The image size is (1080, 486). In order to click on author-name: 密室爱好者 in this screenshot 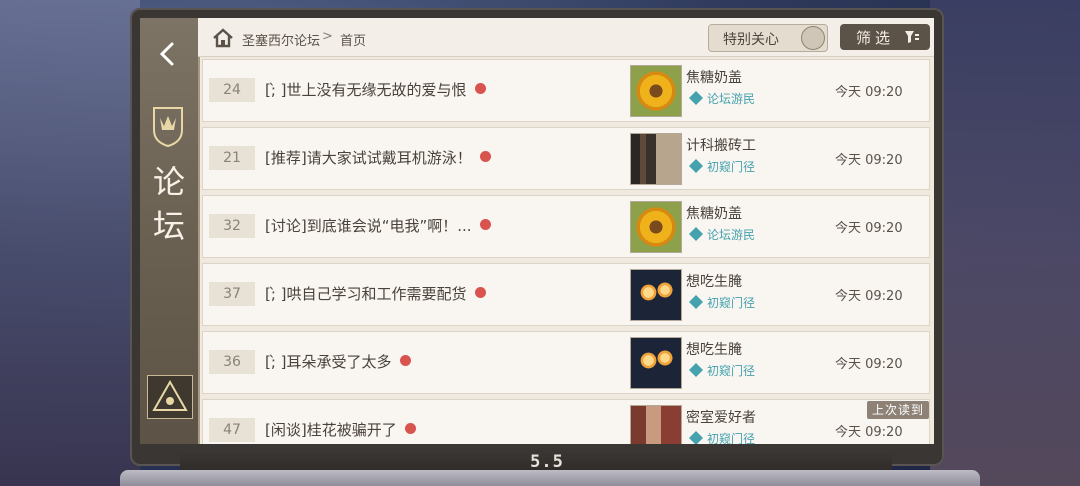, I will do `click(721, 418)`.